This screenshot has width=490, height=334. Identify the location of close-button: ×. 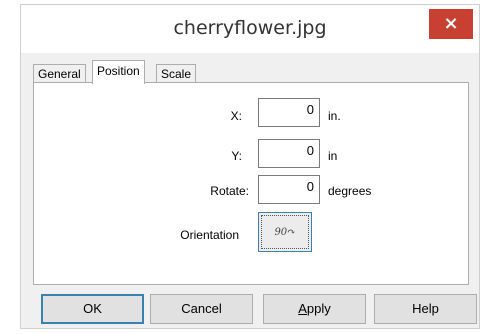
(451, 24).